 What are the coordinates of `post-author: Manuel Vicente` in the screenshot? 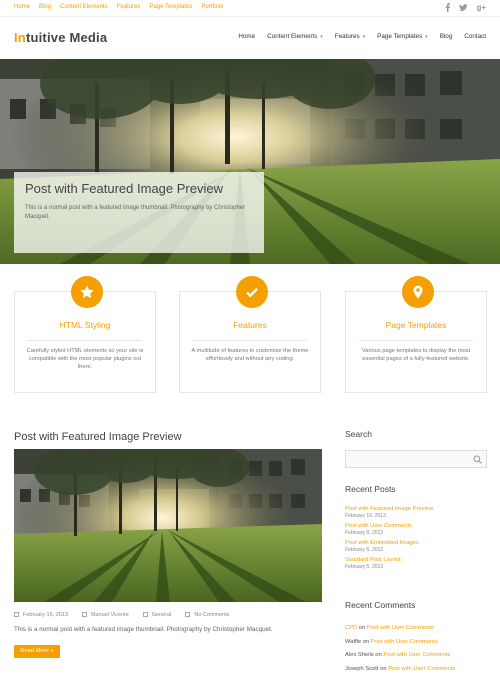 It's located at (105, 615).